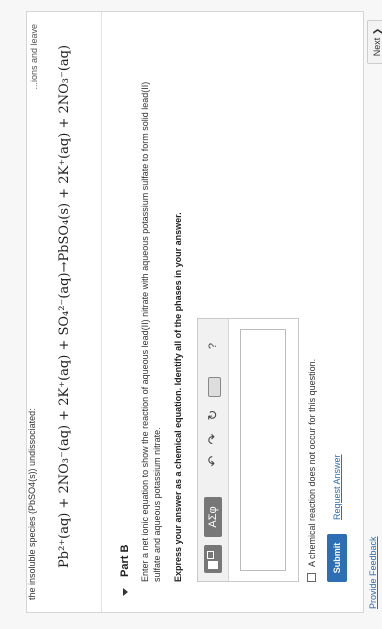 The height and width of the screenshot is (629, 382). What do you see at coordinates (337, 558) in the screenshot?
I see `submit-button: Submit` at bounding box center [337, 558].